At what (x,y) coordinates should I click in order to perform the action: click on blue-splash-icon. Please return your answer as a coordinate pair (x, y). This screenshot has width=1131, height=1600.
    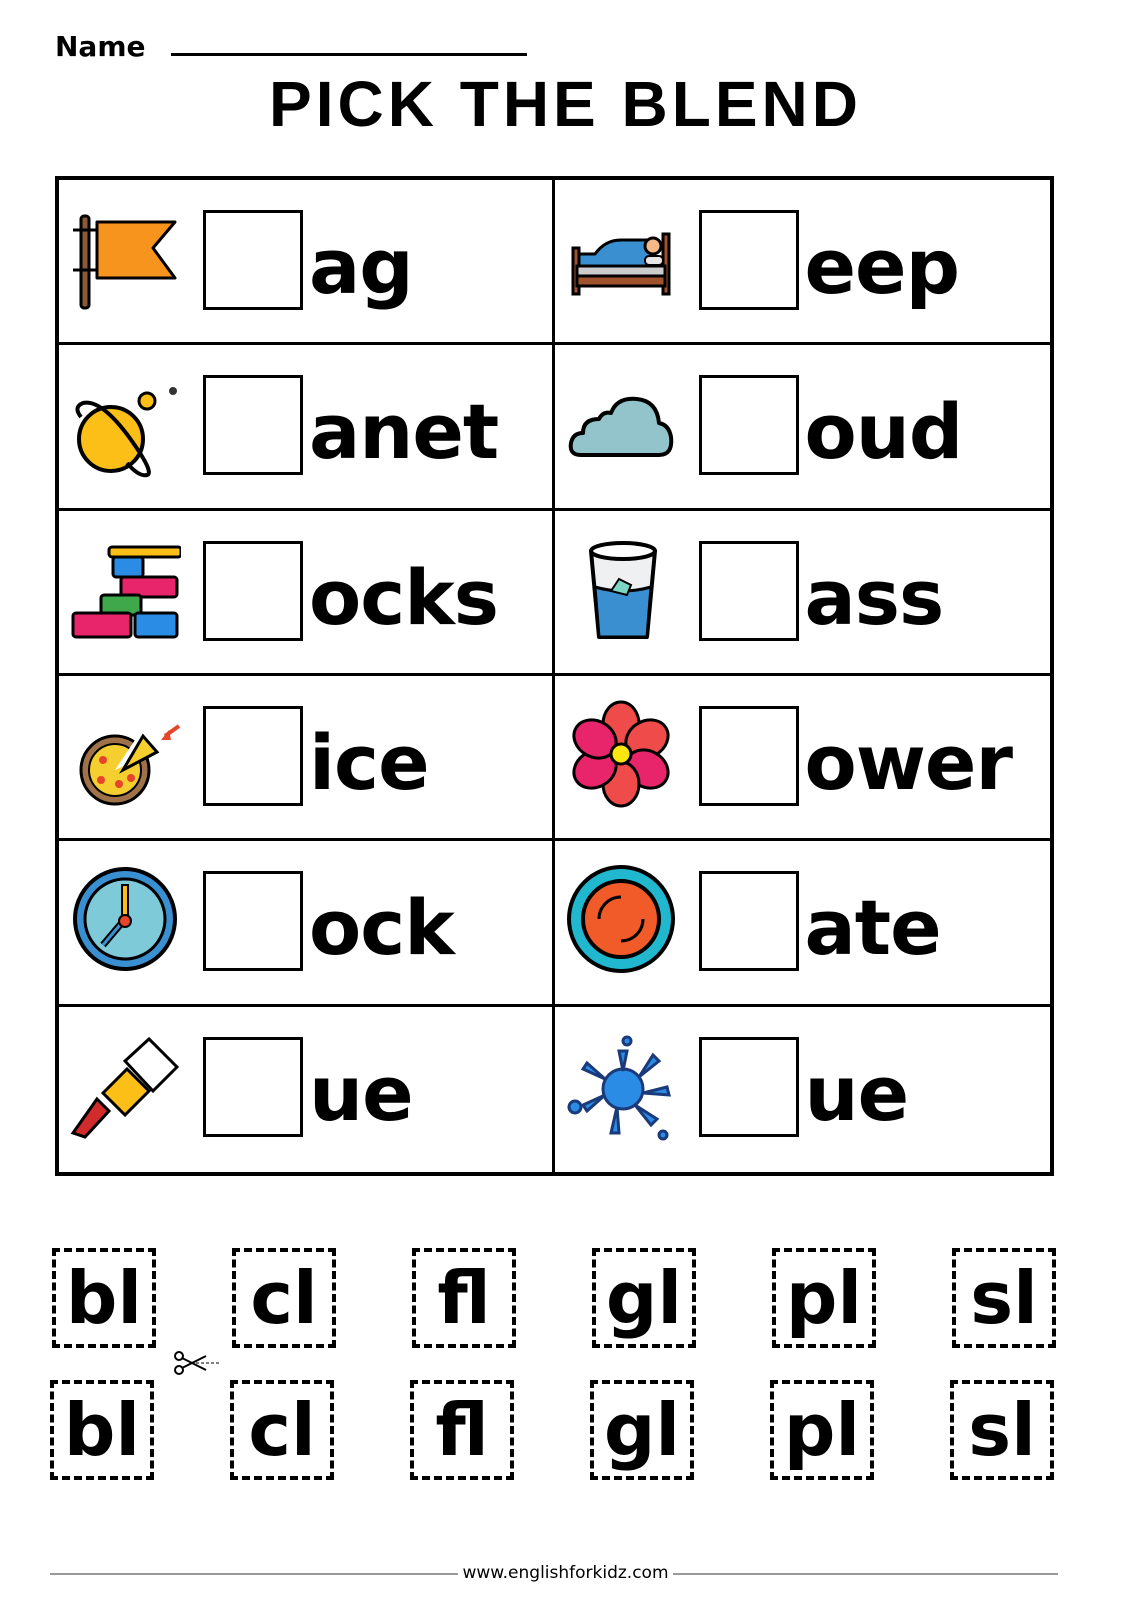
    Looking at the image, I should click on (621, 1085).